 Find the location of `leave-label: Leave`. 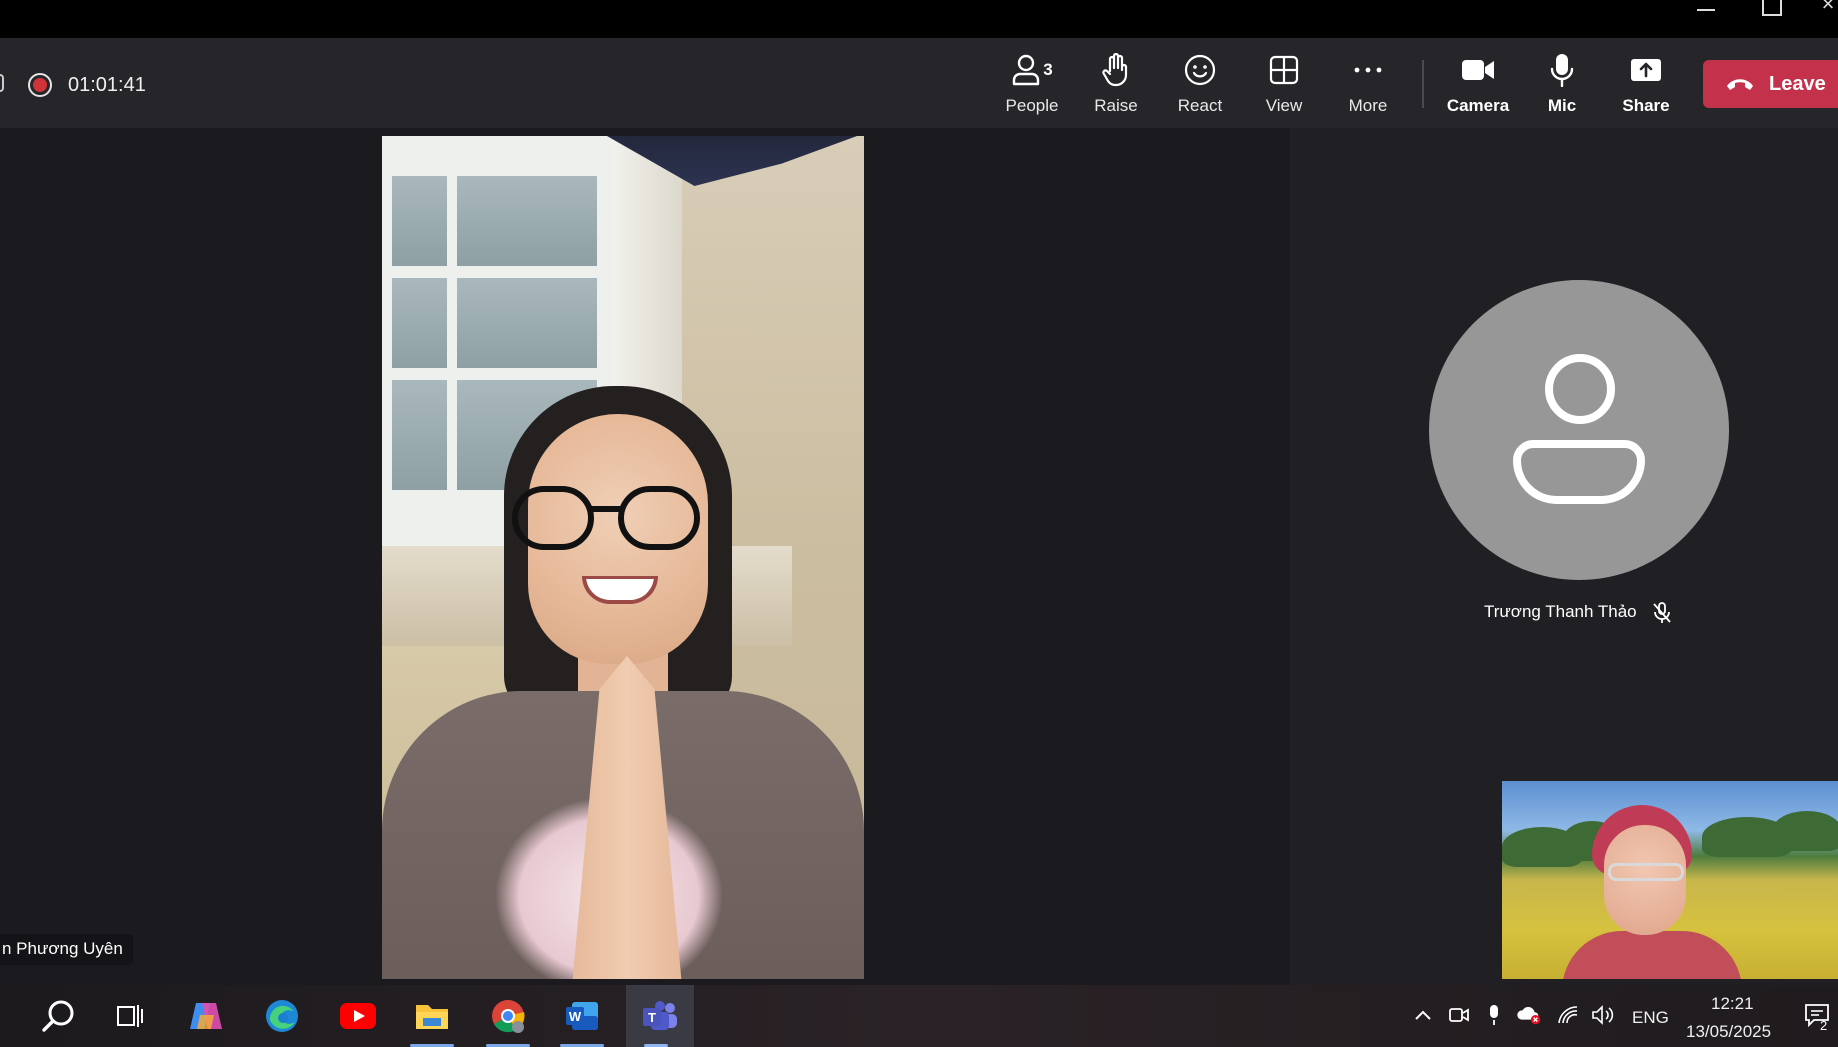

leave-label: Leave is located at coordinates (1797, 83).